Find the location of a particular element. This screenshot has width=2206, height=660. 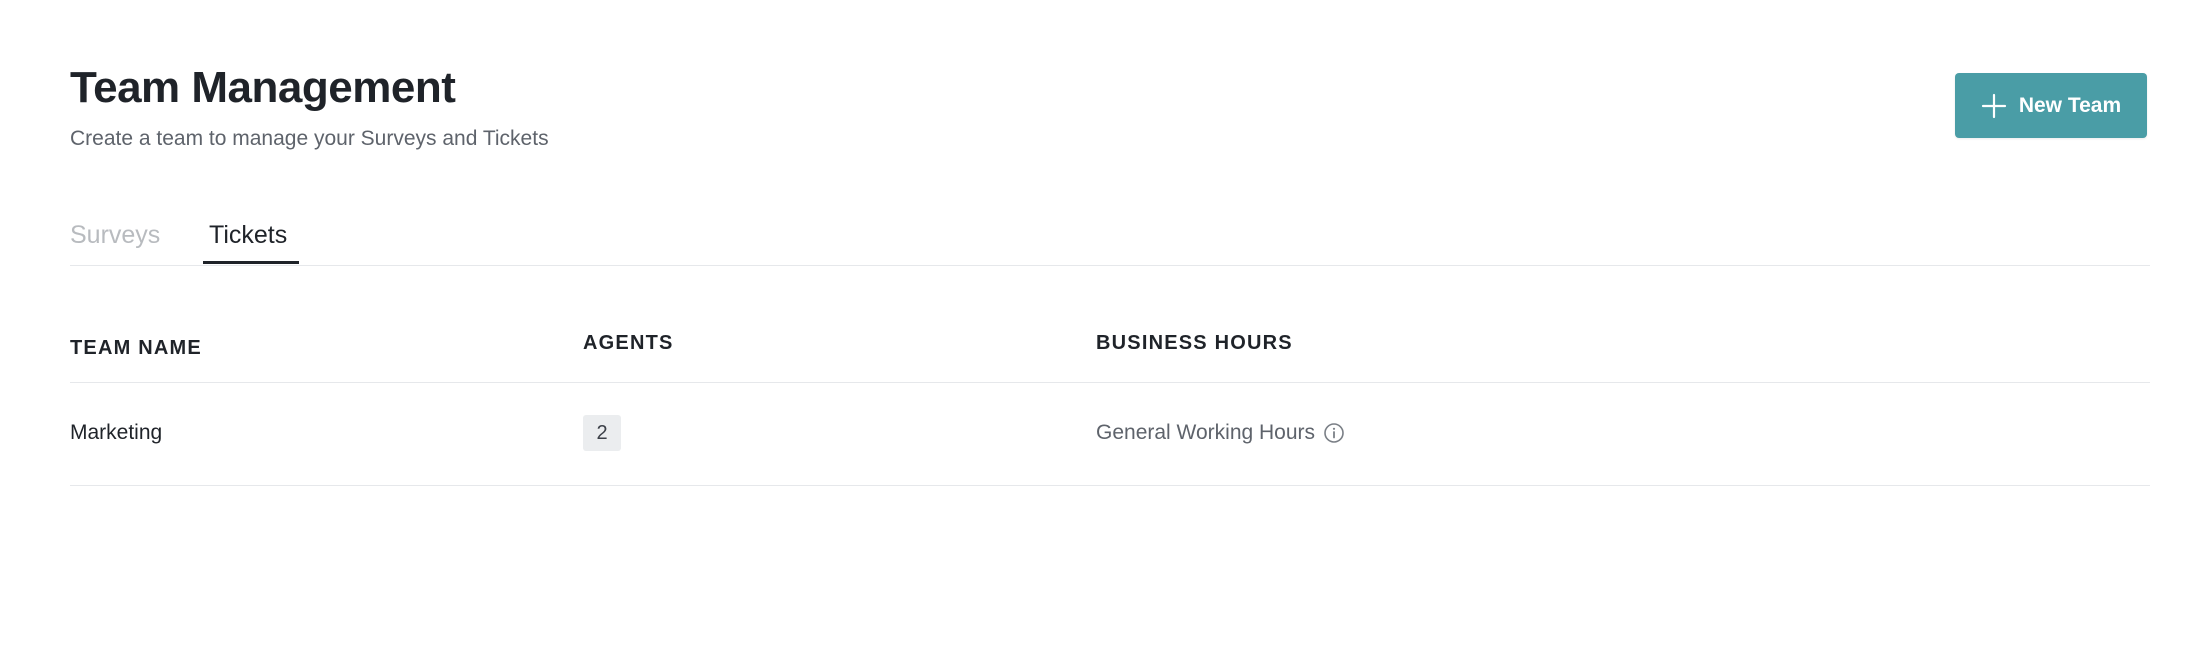

column-header-team-name: TEAM NAME is located at coordinates (136, 348).